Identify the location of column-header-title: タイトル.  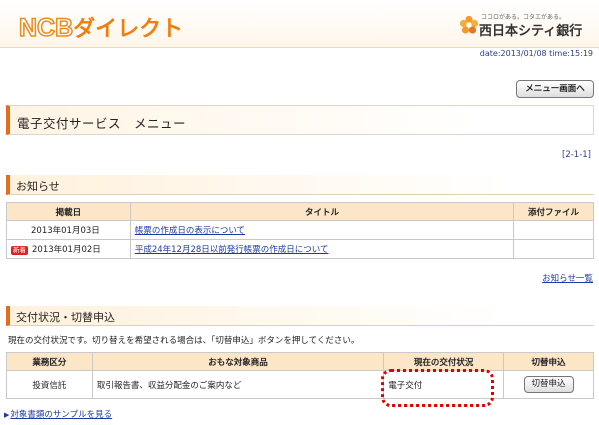
(322, 211).